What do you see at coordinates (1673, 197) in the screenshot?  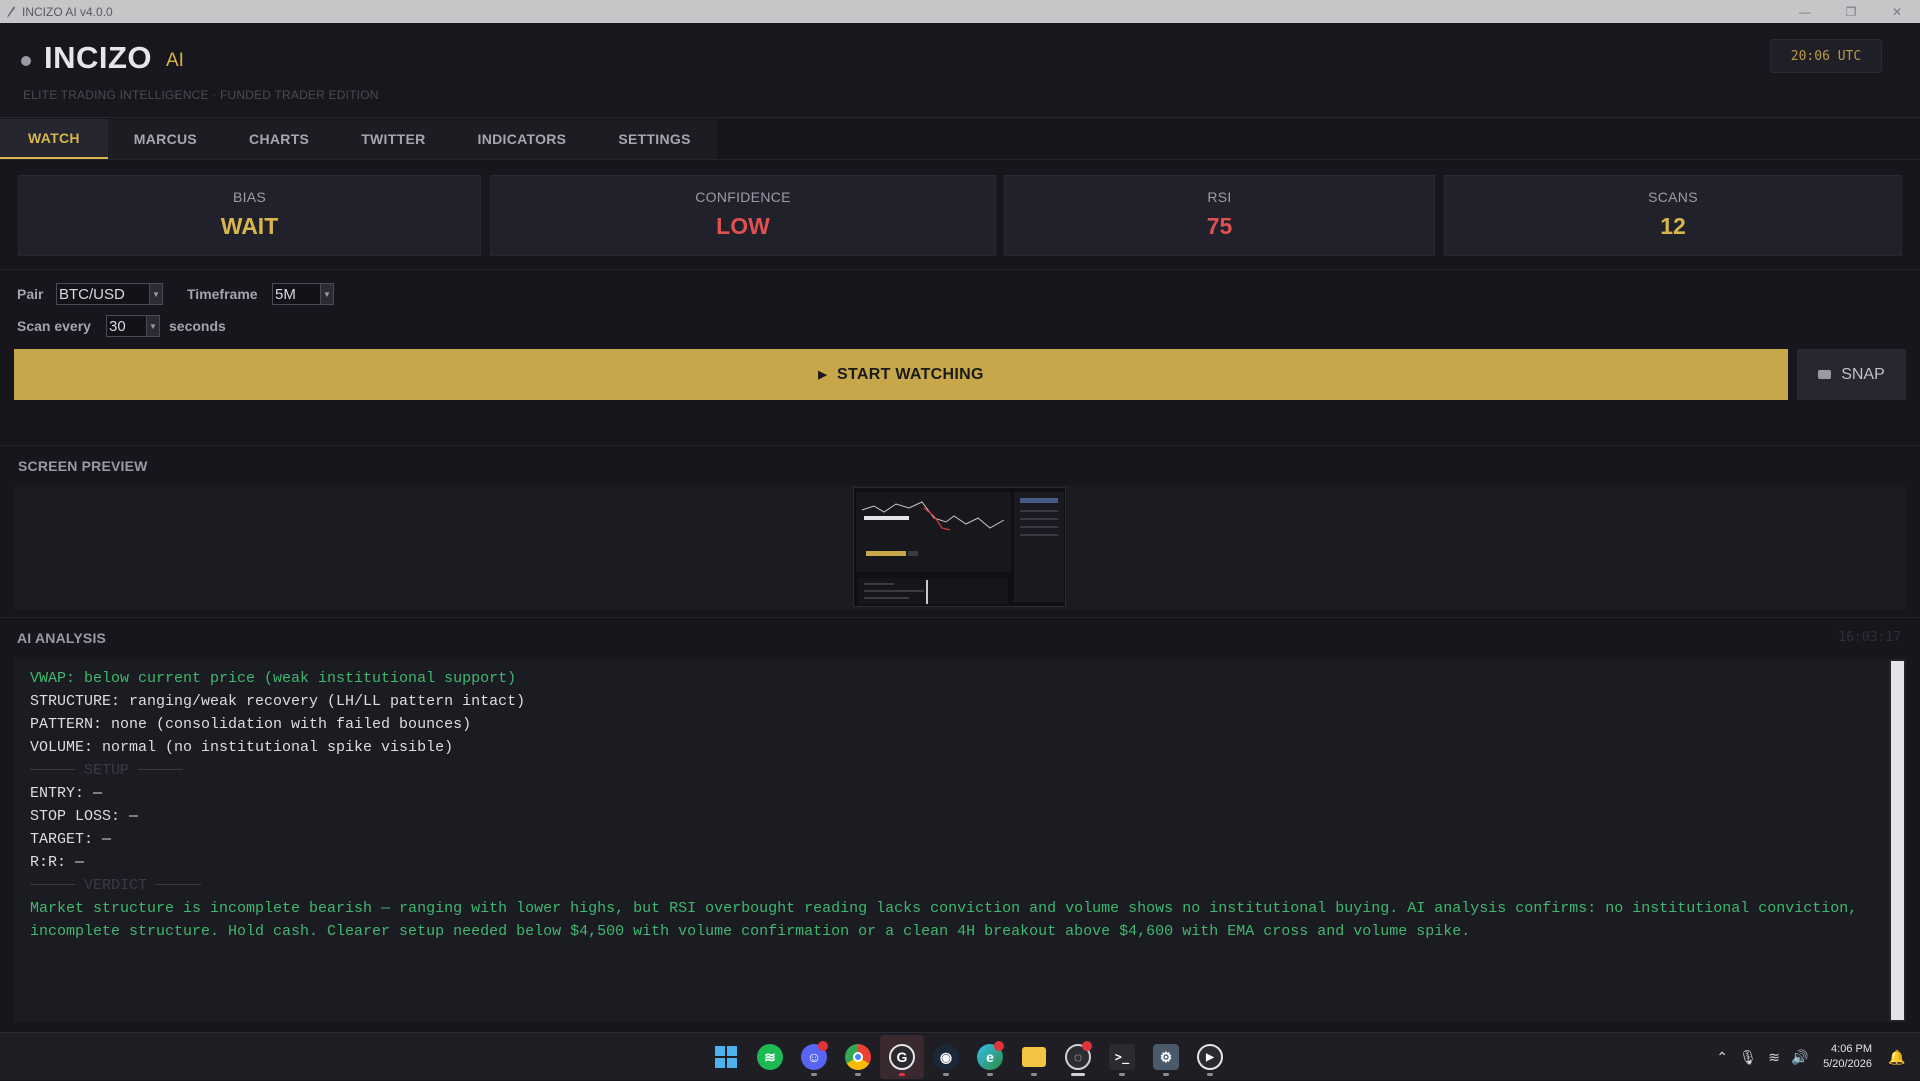 I see `scans-label: SCANS` at bounding box center [1673, 197].